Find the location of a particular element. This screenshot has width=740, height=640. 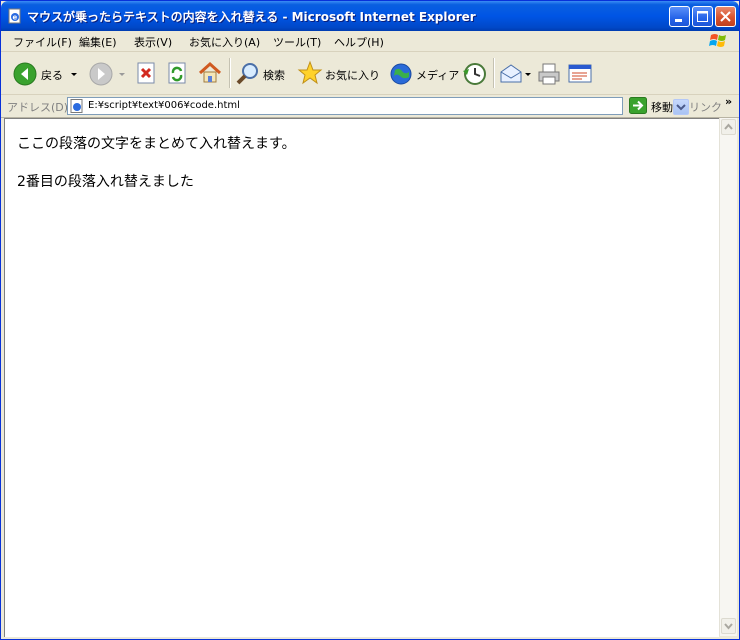

maximize-button is located at coordinates (702, 16).